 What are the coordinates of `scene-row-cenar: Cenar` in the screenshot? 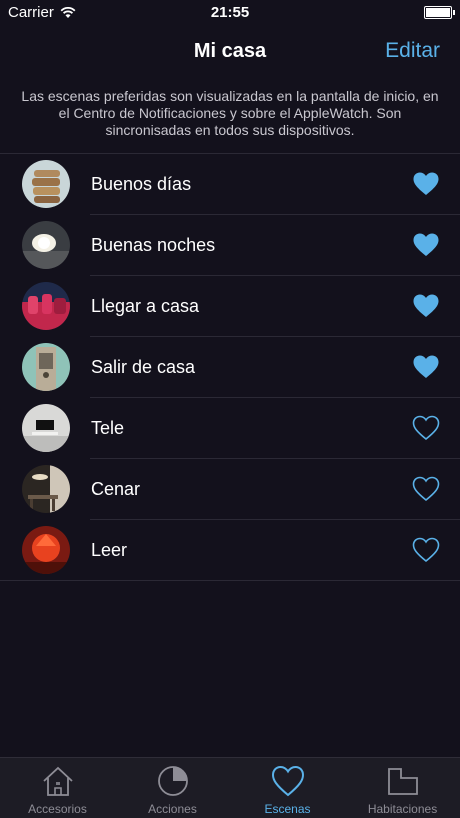 It's located at (230, 489).